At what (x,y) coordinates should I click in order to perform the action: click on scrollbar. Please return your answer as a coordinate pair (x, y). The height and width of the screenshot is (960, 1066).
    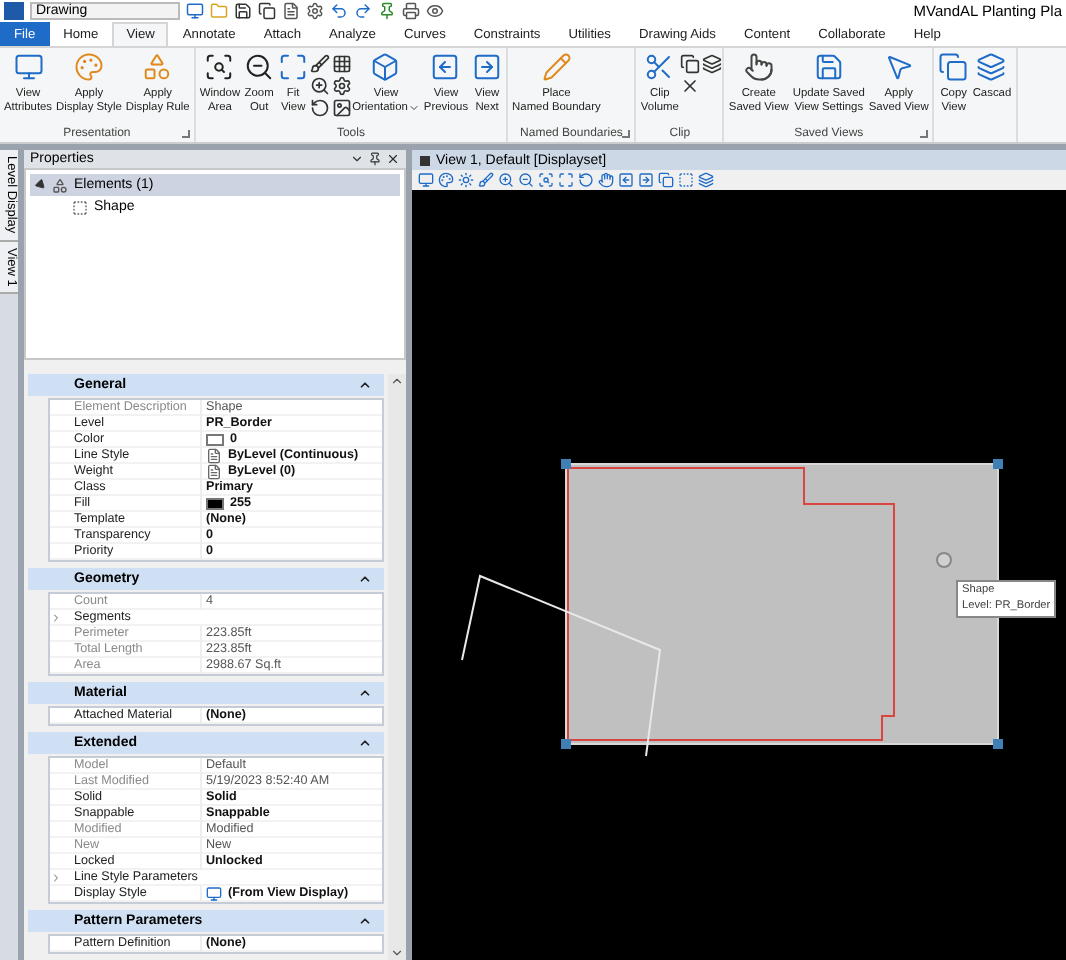
    Looking at the image, I should click on (397, 667).